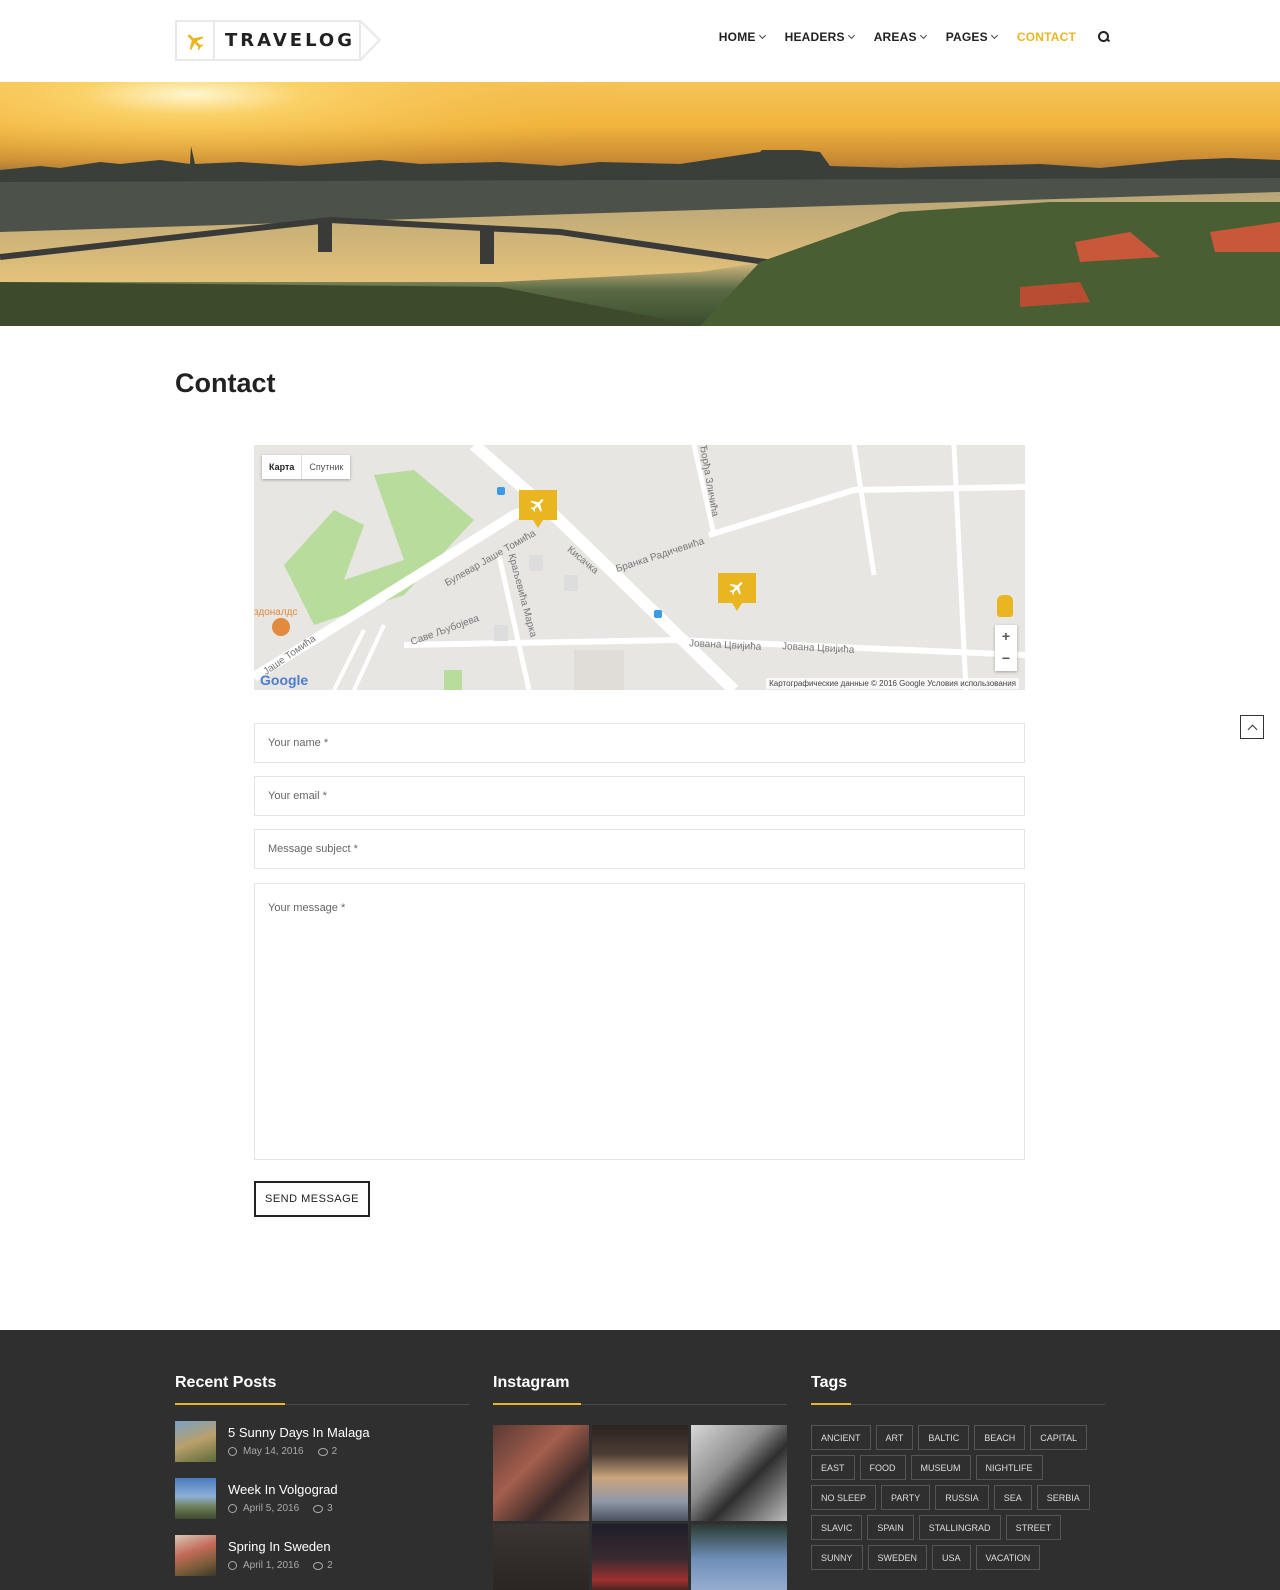 This screenshot has height=1590, width=1280. I want to click on tag: SEA, so click(1012, 1497).